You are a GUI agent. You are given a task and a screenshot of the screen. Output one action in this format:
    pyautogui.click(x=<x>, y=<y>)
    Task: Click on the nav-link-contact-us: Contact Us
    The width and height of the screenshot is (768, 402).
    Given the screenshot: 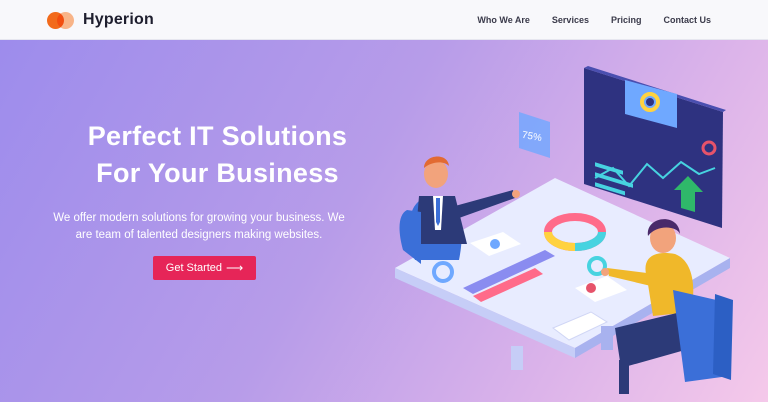 What is the action you would take?
    pyautogui.click(x=687, y=20)
    